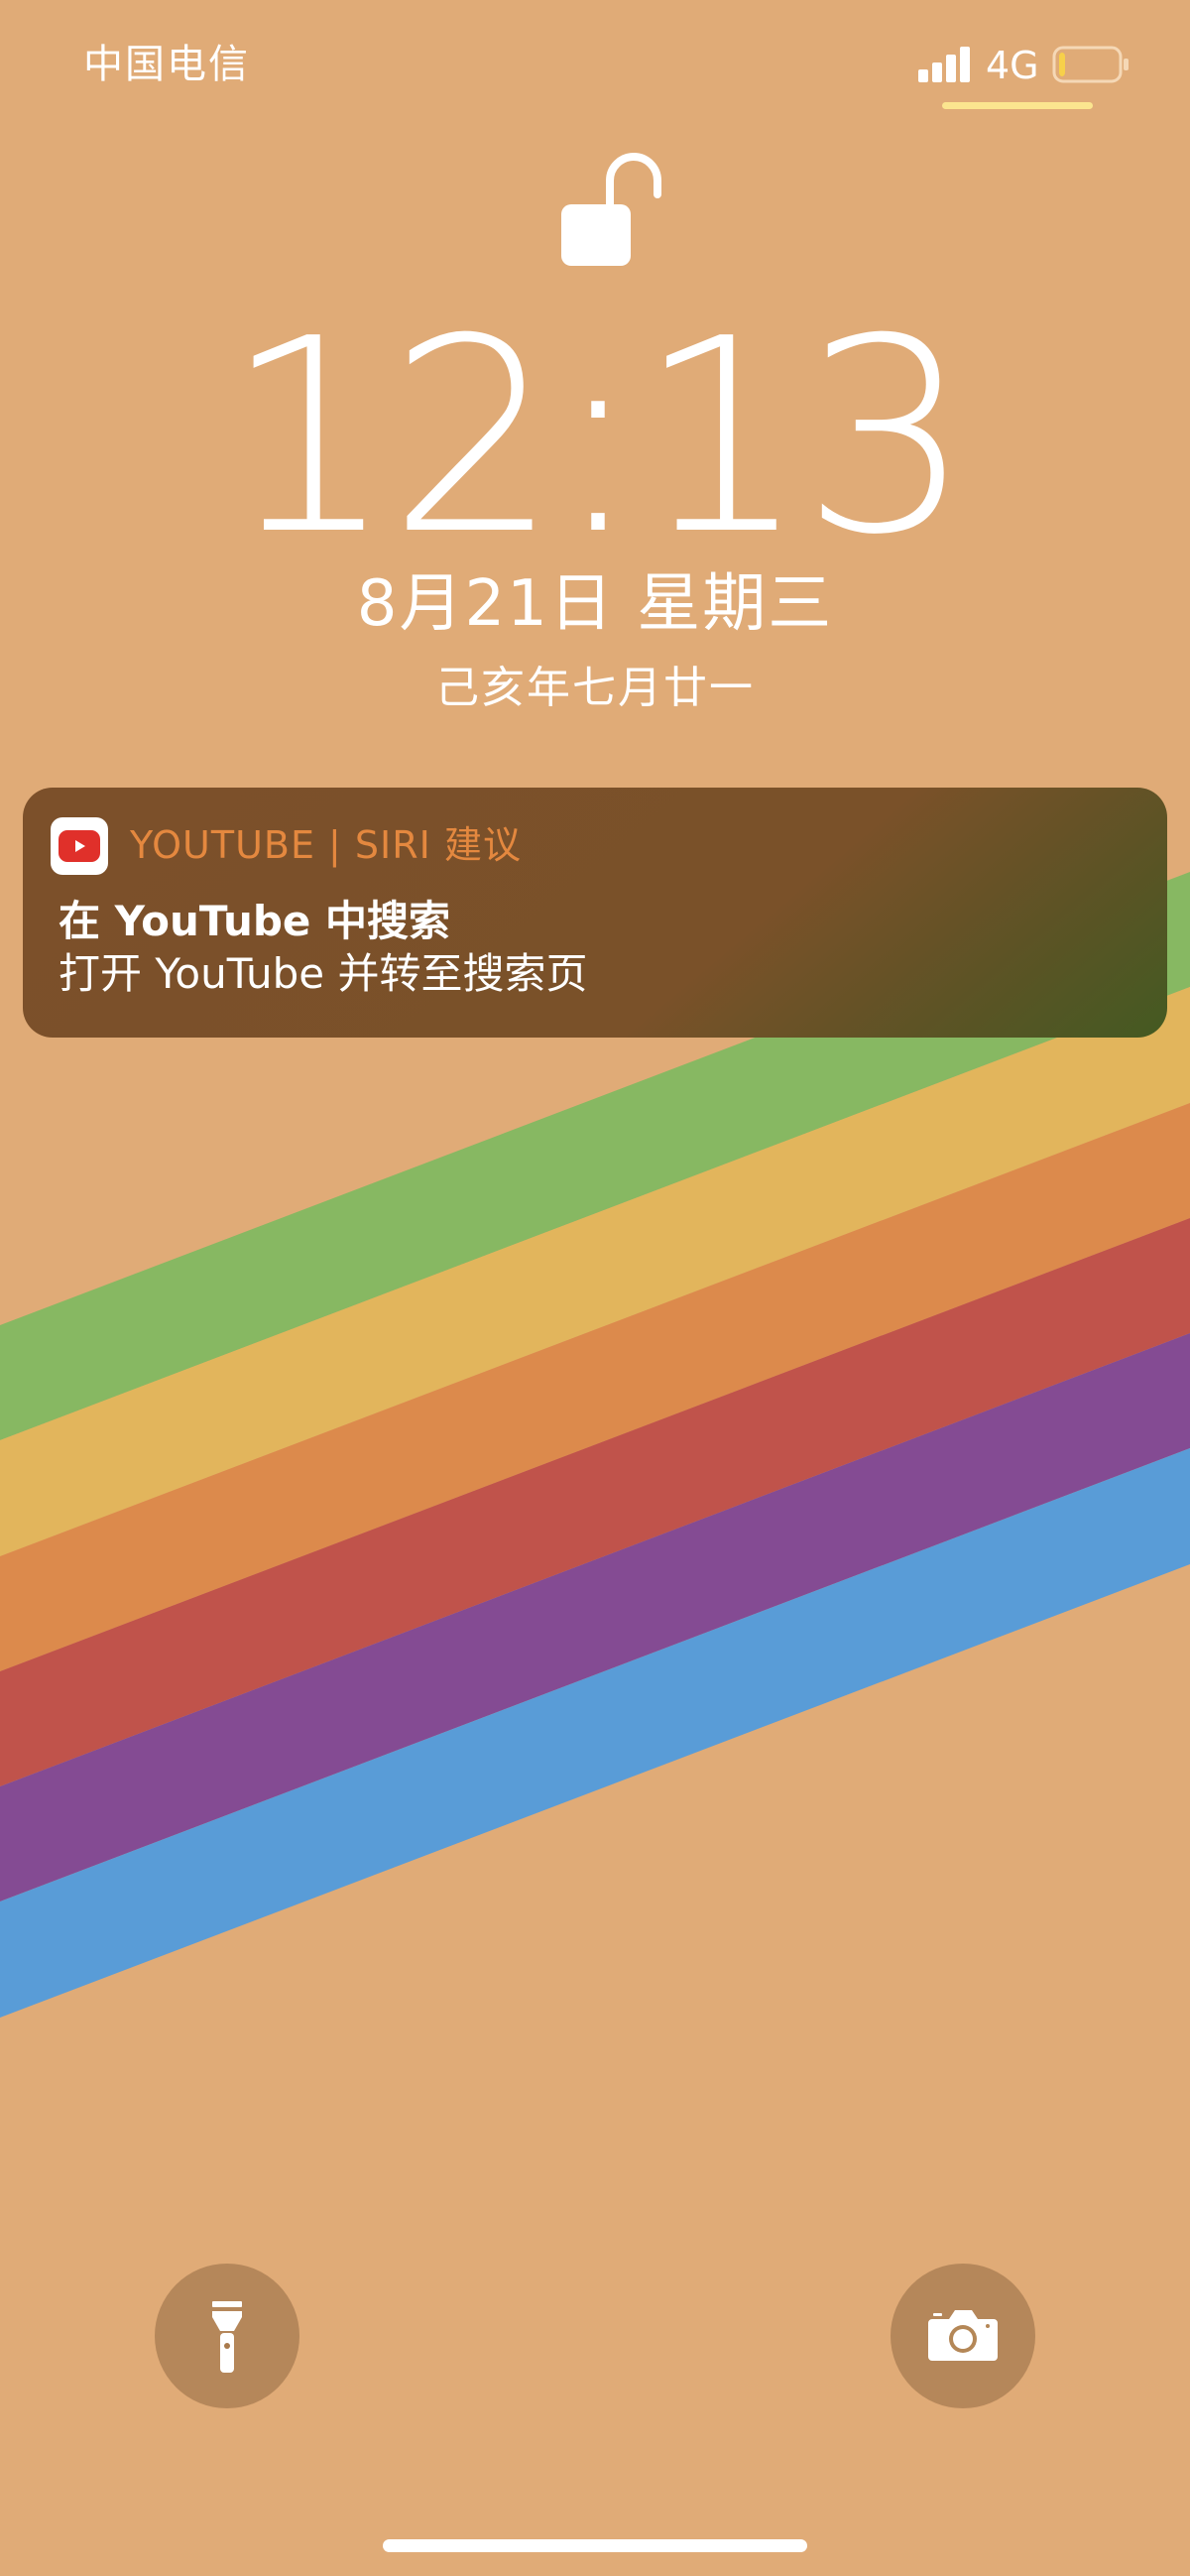 This screenshot has width=1190, height=2576. Describe the element at coordinates (326, 845) in the screenshot. I see `notification-source: YOUTUBE | SIRI 建议` at that location.